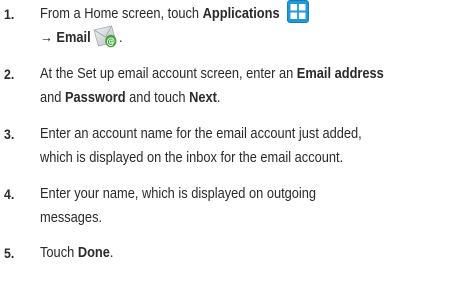 The width and height of the screenshot is (472, 289). What do you see at coordinates (95, 97) in the screenshot?
I see `password-label: Password` at bounding box center [95, 97].